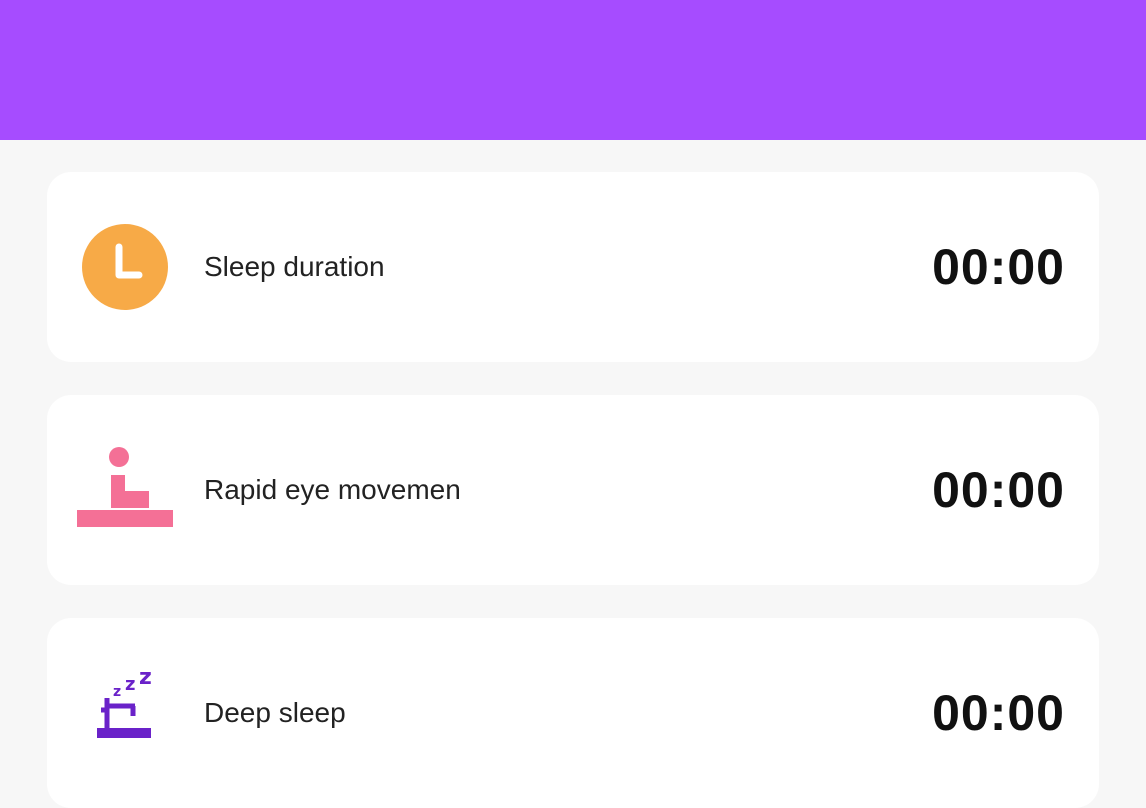 This screenshot has height=808, width=1146. I want to click on sleep-duration-value: 00:00, so click(998, 267).